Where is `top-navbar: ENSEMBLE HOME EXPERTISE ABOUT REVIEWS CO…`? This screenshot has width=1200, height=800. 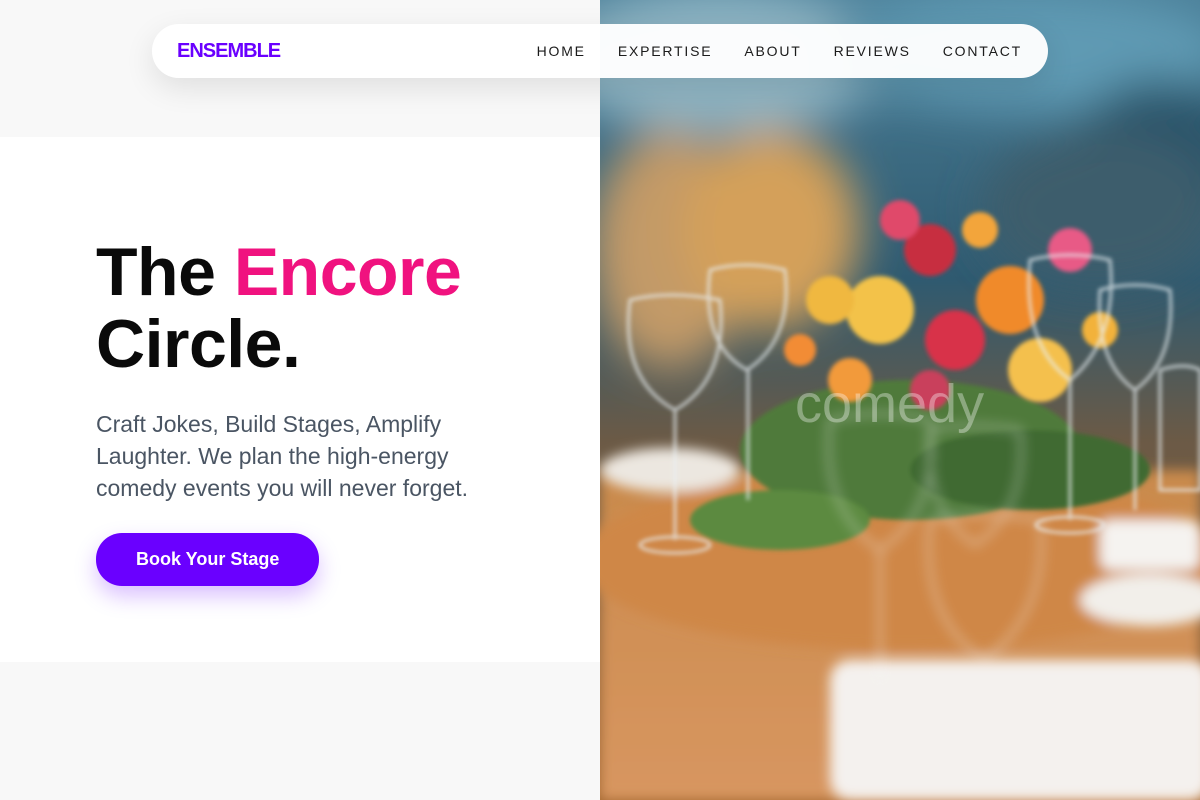
top-navbar: ENSEMBLE HOME EXPERTISE ABOUT REVIEWS CO… is located at coordinates (600, 51).